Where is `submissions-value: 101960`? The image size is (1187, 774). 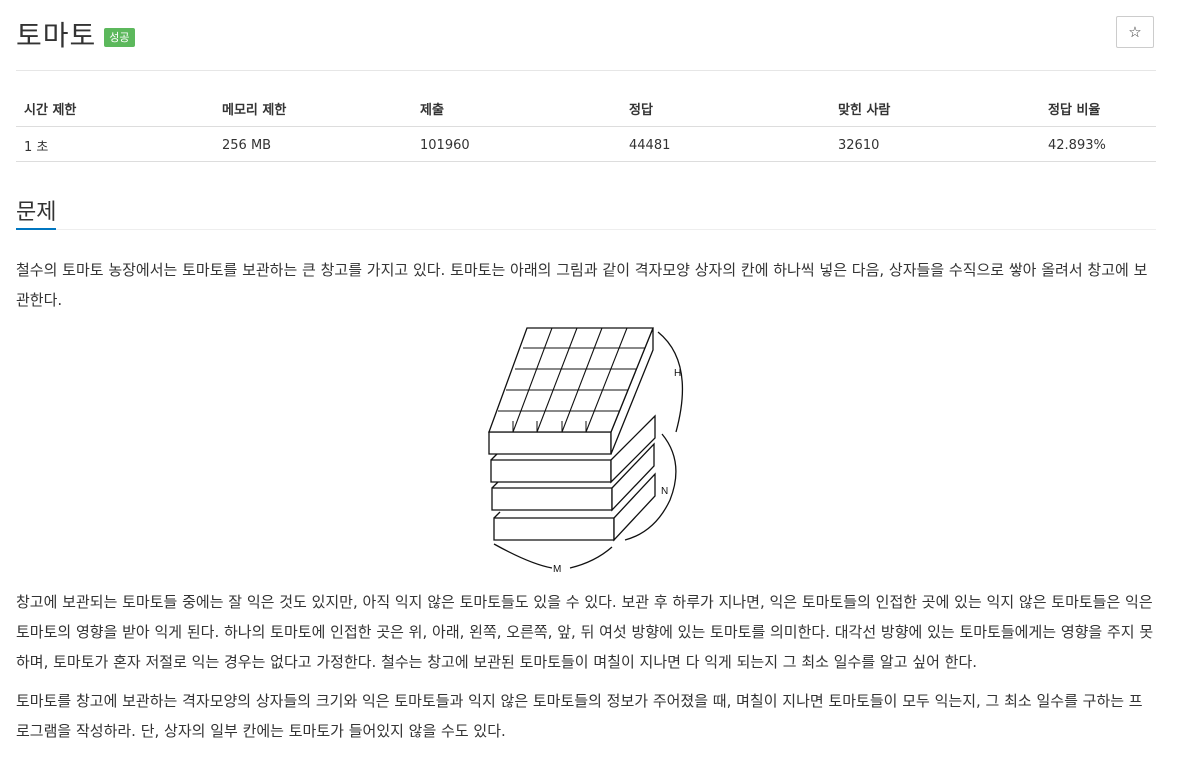
submissions-value: 101960 is located at coordinates (516, 144).